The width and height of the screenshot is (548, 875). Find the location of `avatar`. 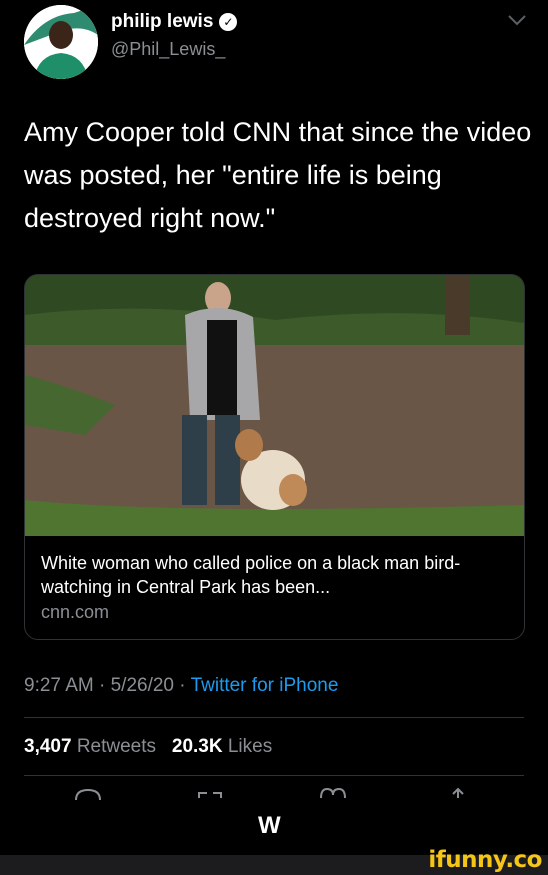

avatar is located at coordinates (61, 42).